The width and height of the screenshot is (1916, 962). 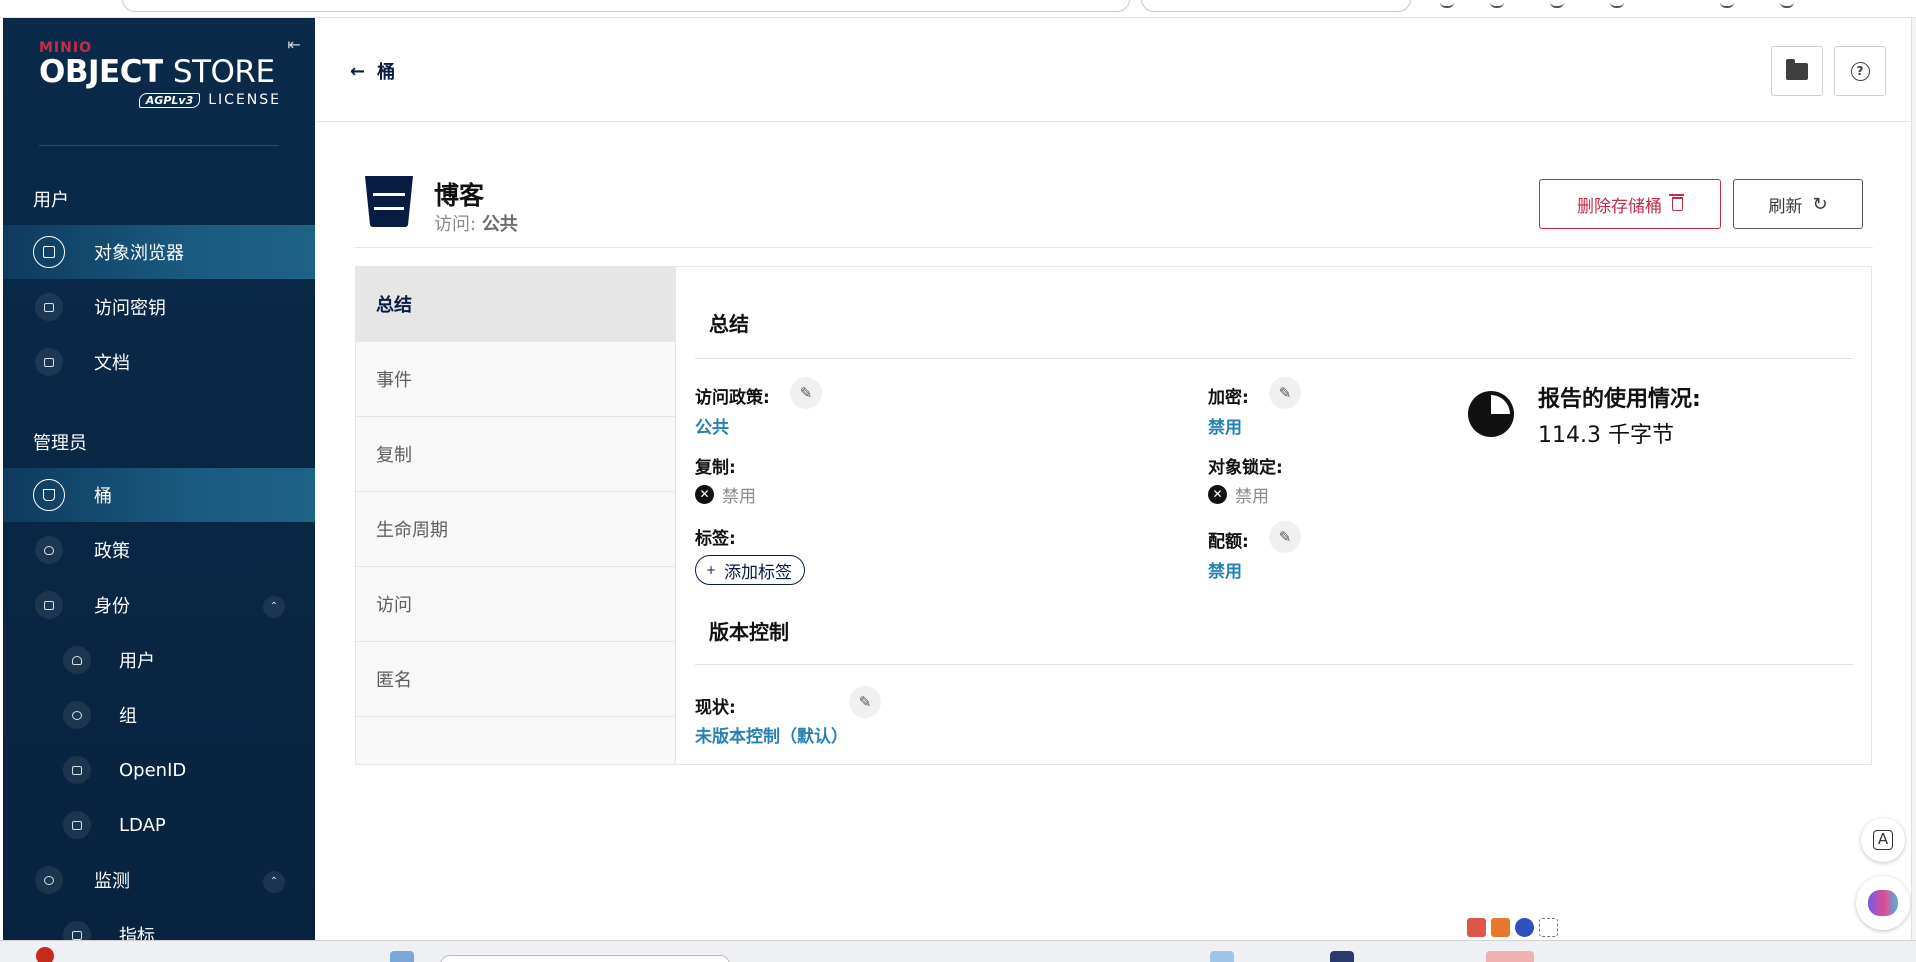 What do you see at coordinates (159, 924) in the screenshot?
I see `sidebar-item-metrics: 指标` at bounding box center [159, 924].